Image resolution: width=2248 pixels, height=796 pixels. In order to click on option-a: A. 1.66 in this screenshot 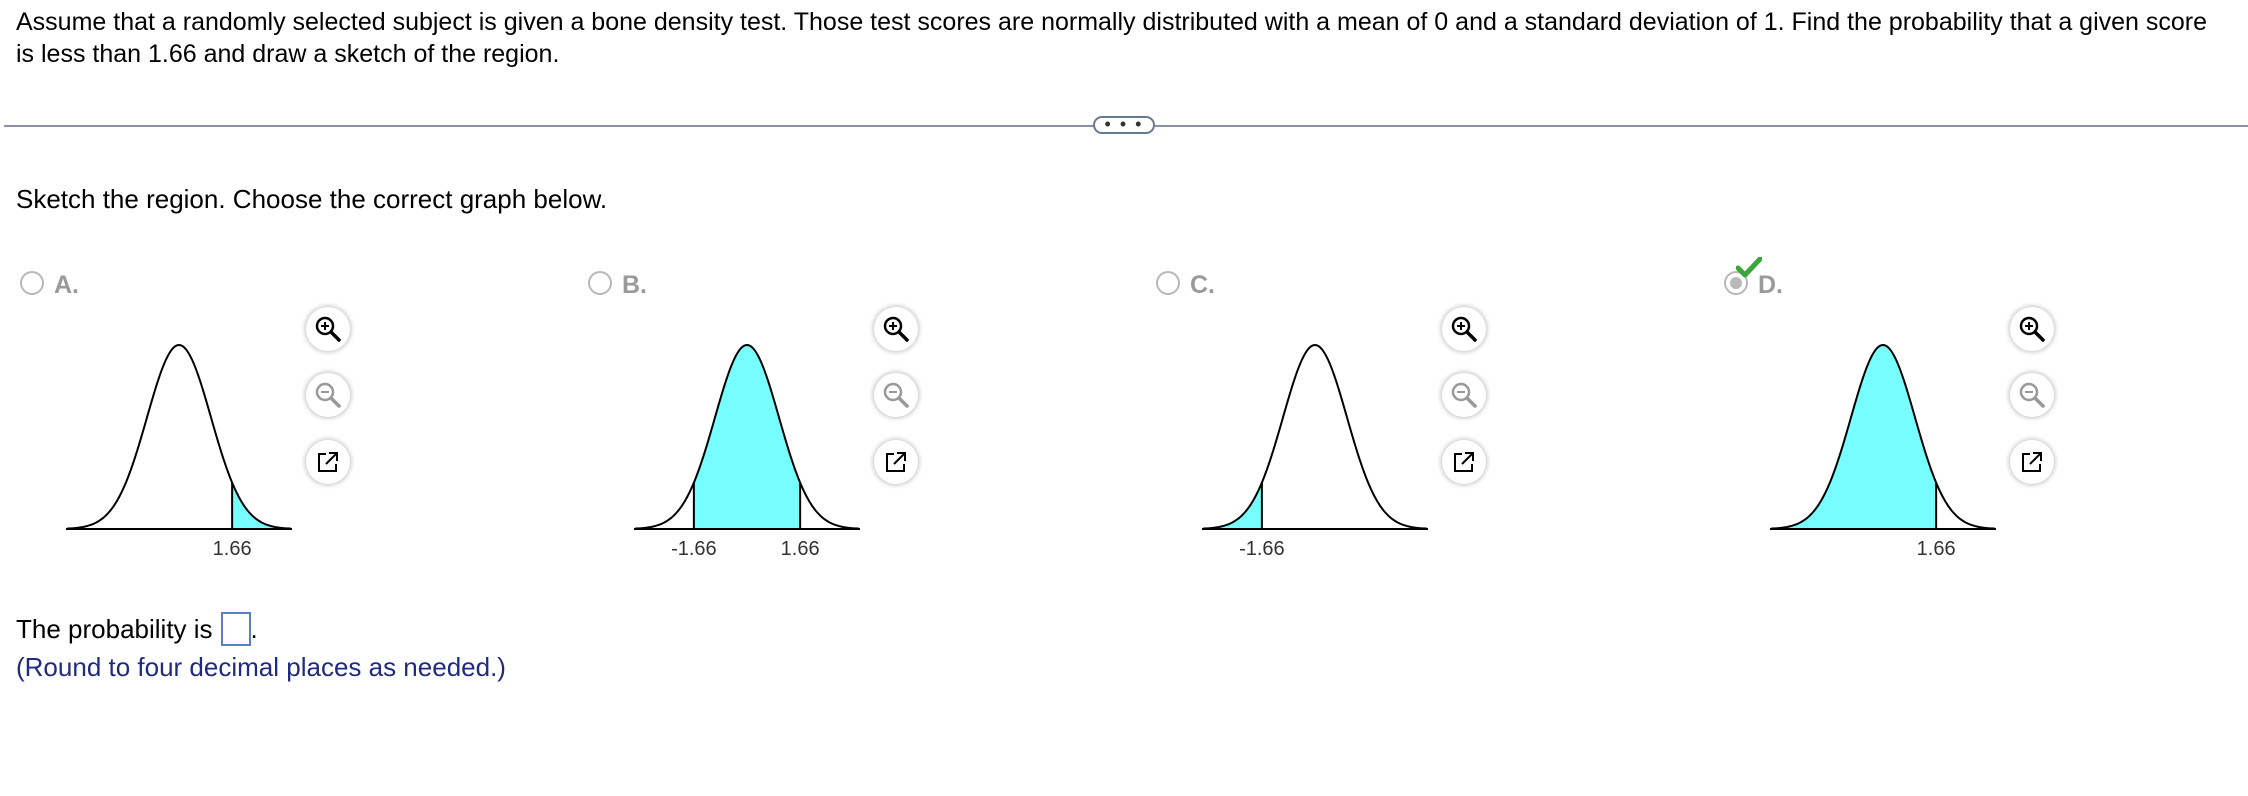, I will do `click(300, 415)`.